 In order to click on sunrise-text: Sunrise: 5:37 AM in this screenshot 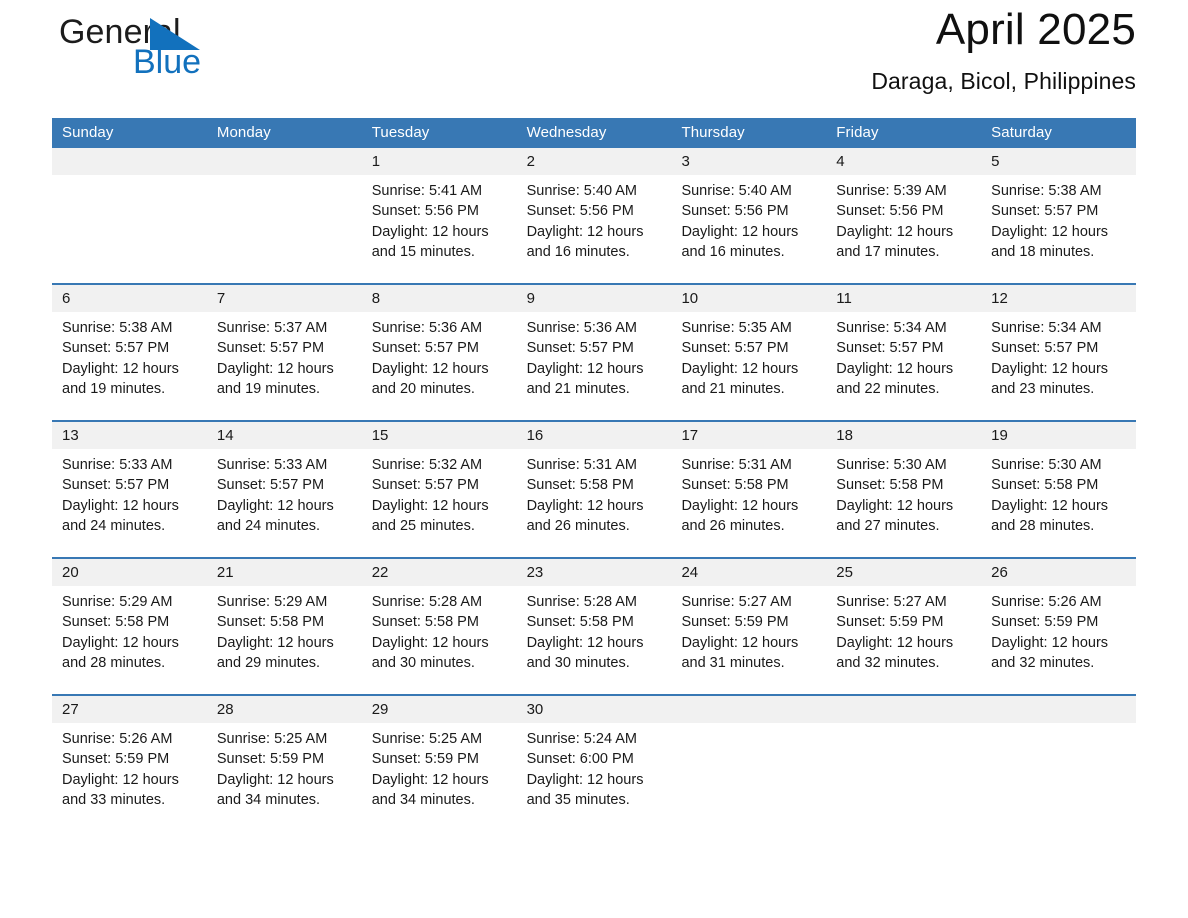, I will do `click(272, 328)`.